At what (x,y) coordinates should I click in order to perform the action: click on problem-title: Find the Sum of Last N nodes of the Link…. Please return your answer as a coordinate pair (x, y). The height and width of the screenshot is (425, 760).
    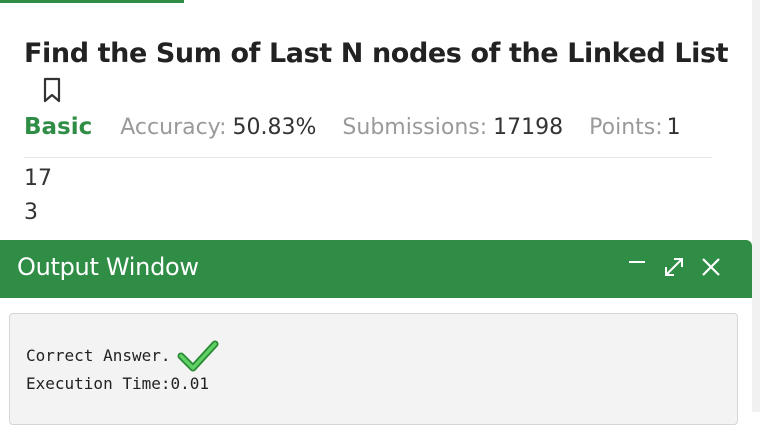
    Looking at the image, I should click on (376, 53).